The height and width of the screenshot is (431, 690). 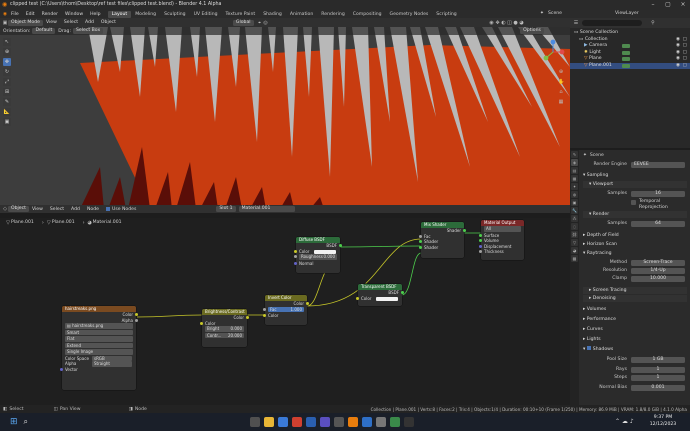 I want to click on camera-view-icon: ⌂, so click(x=561, y=92).